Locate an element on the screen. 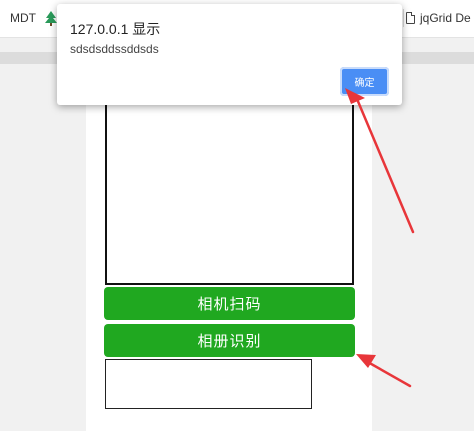 This screenshot has width=474, height=431. arrow-to-album-button is located at coordinates (384, 371).